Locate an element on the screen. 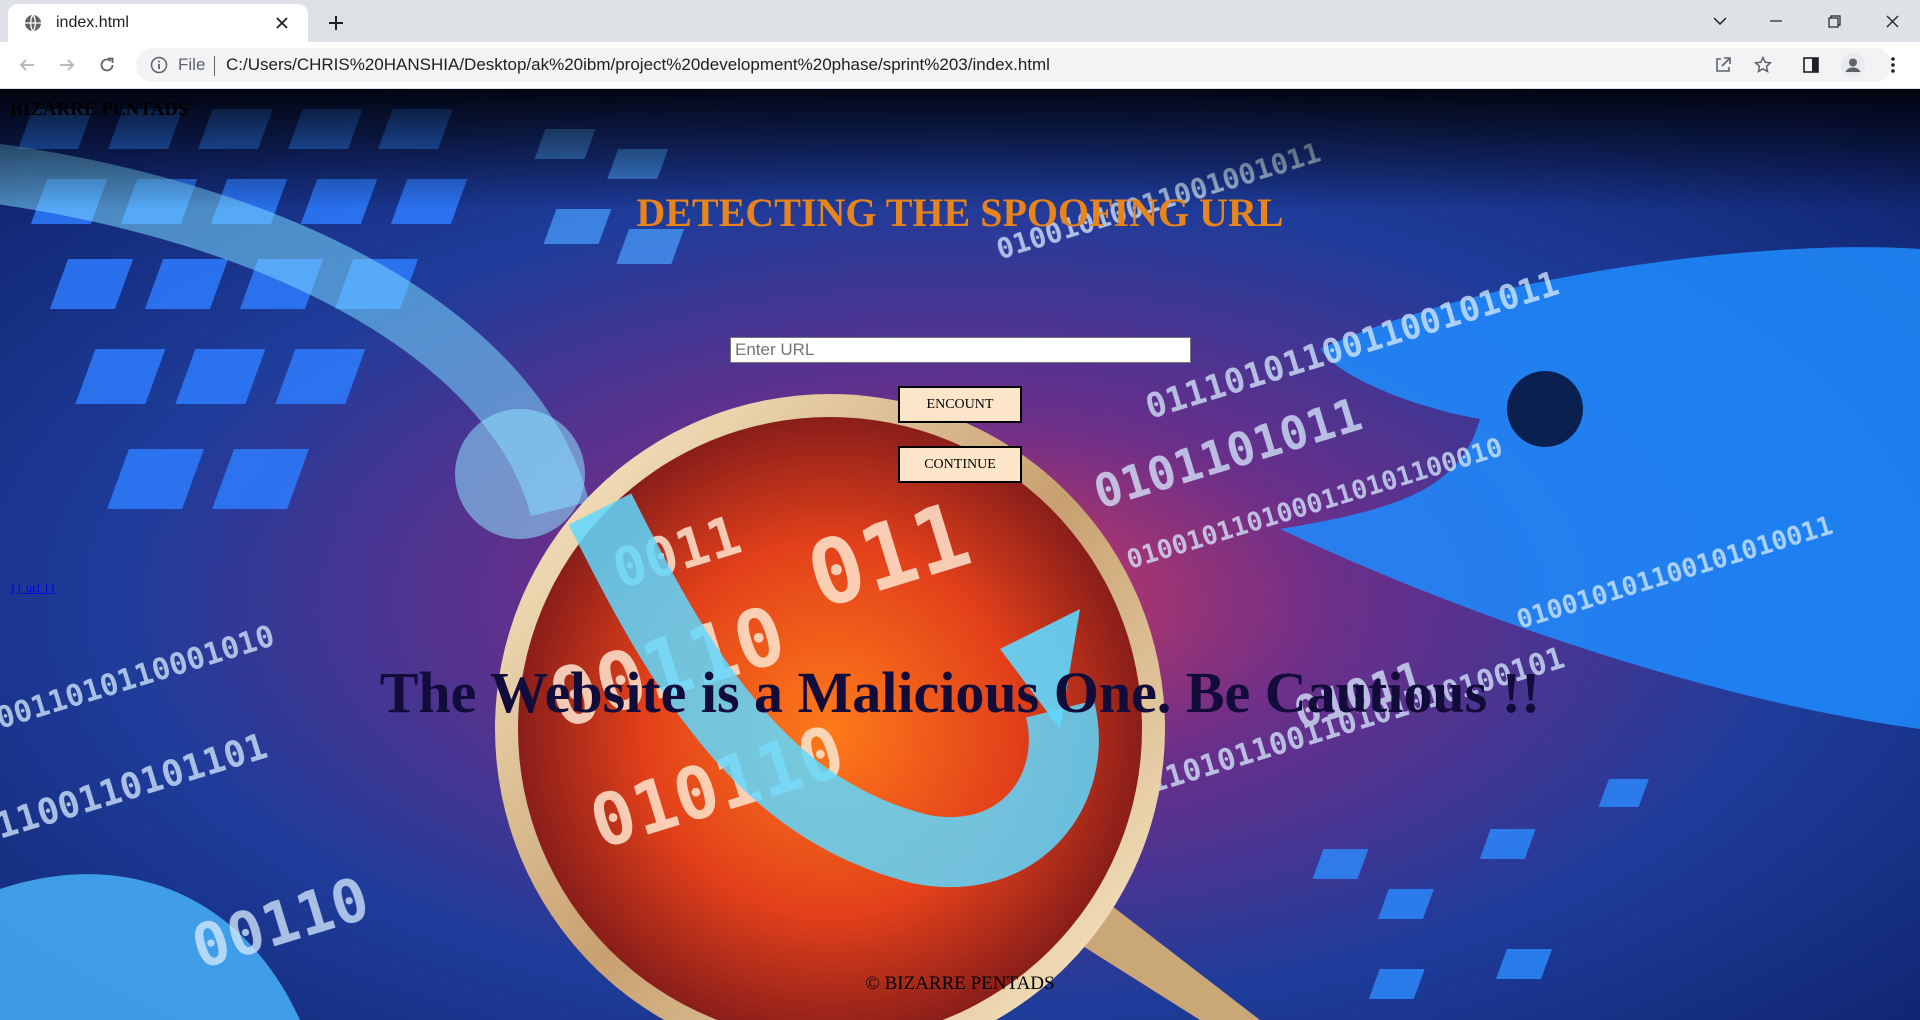 This screenshot has height=1020, width=1920. continue-button: CONTINUE is located at coordinates (960, 464).